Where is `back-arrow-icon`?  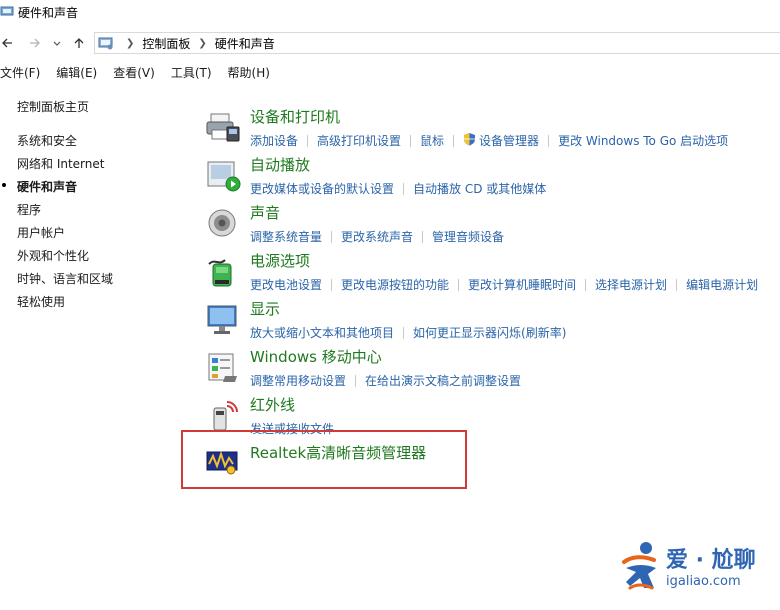 back-arrow-icon is located at coordinates (7, 43).